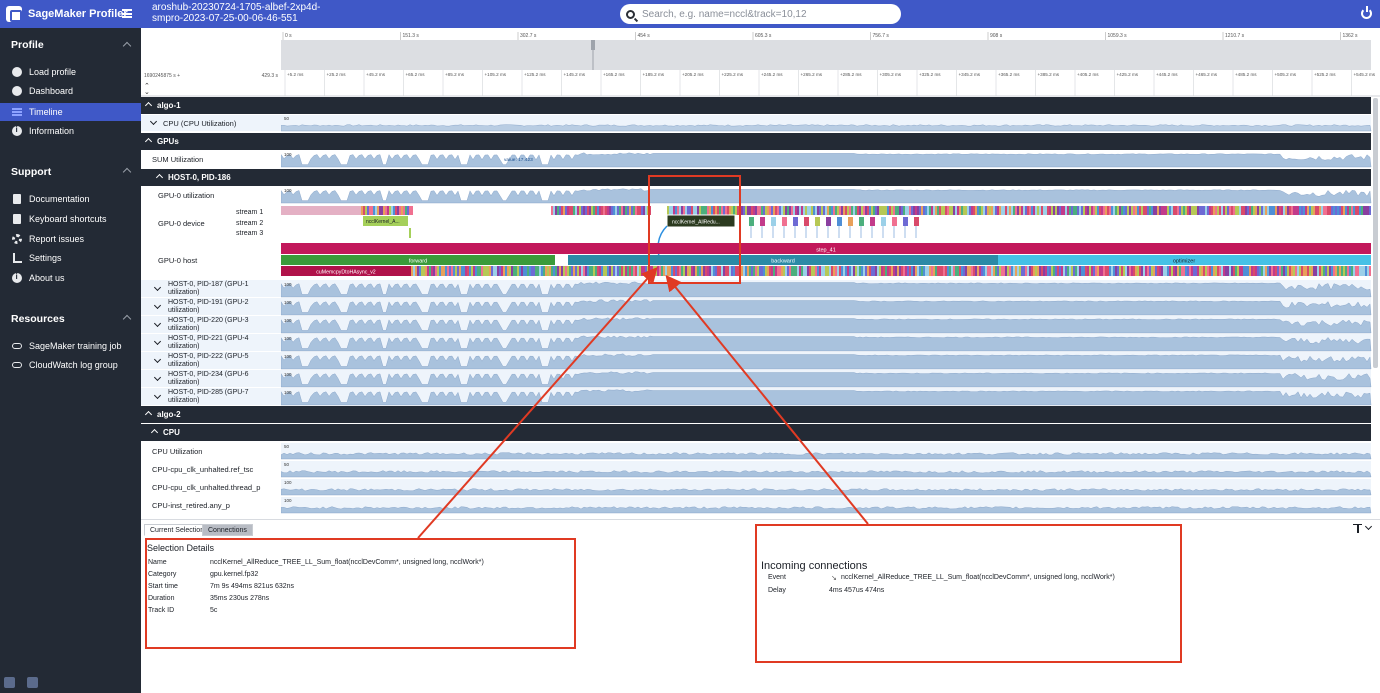  What do you see at coordinates (211, 324) in the screenshot?
I see `track-gpu-host-3: HOST-0, PID-220 (GPU-3 utilization)` at bounding box center [211, 324].